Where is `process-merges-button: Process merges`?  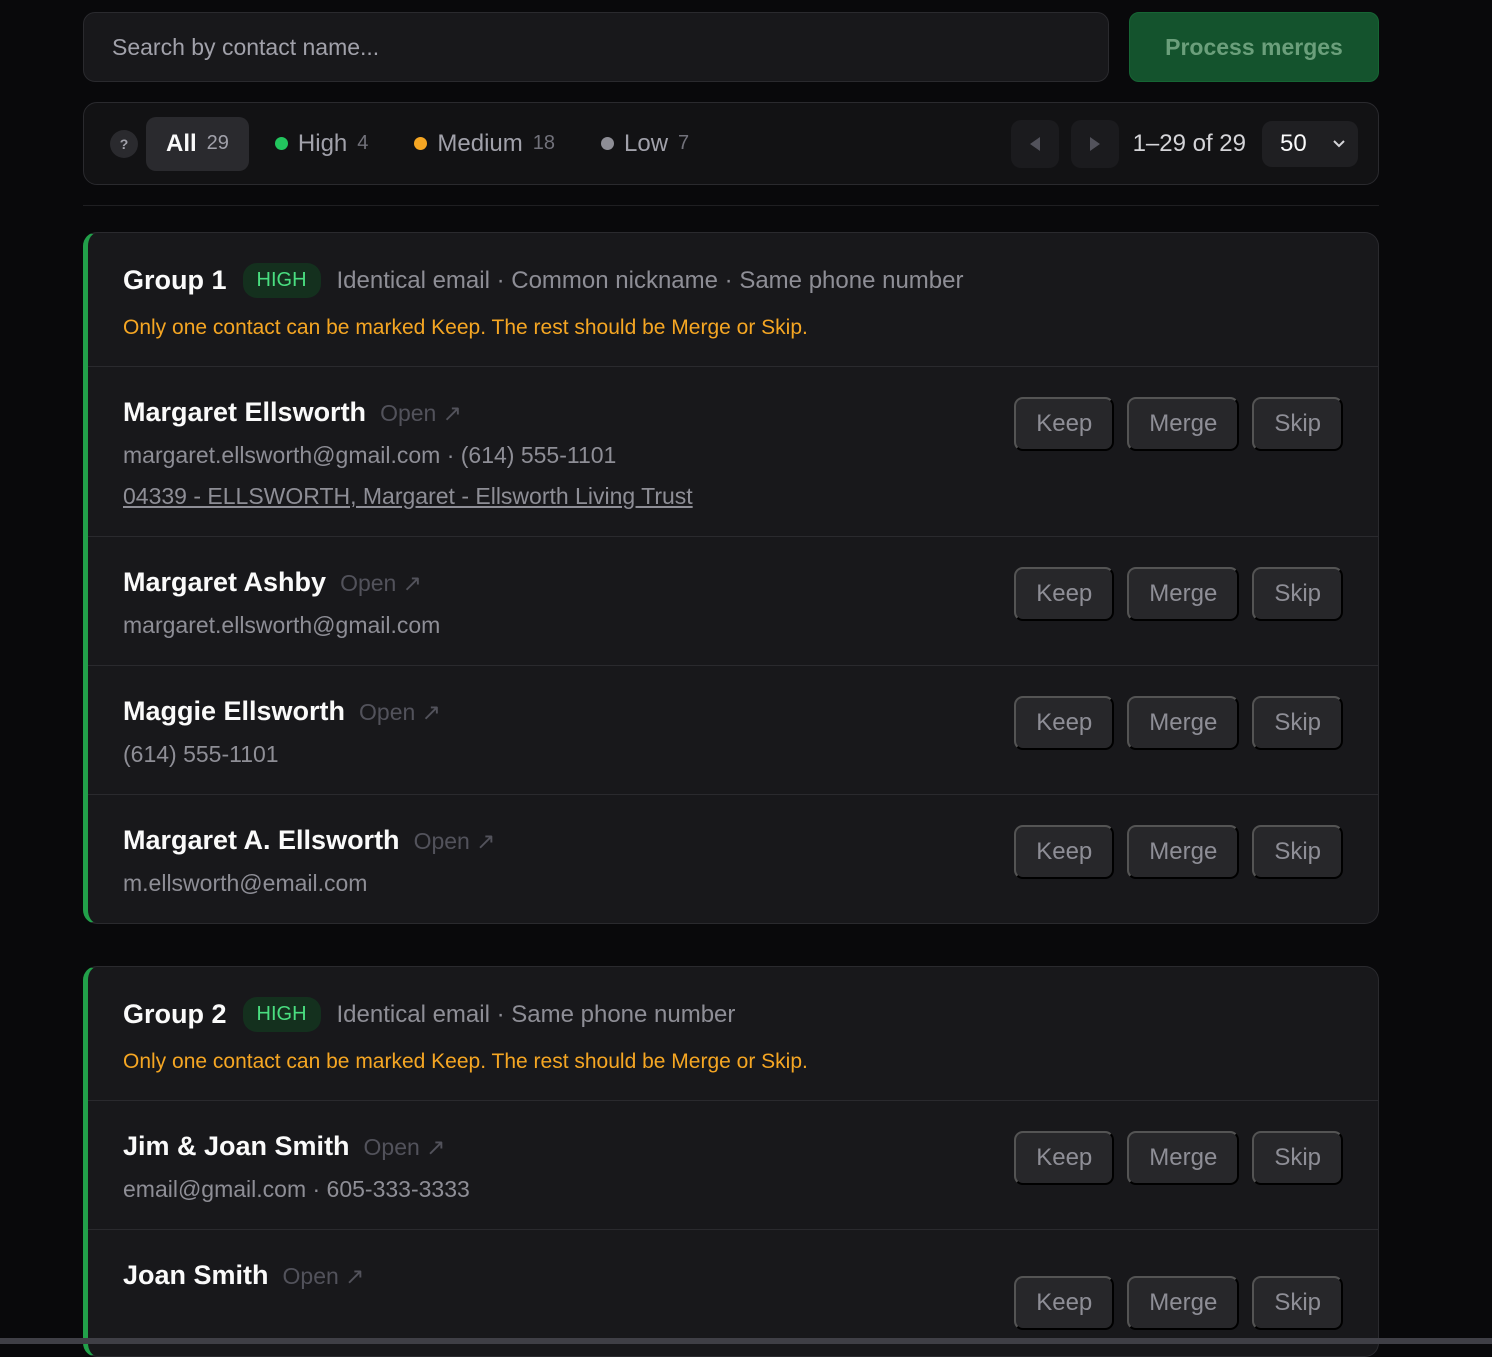 process-merges-button: Process merges is located at coordinates (1254, 47).